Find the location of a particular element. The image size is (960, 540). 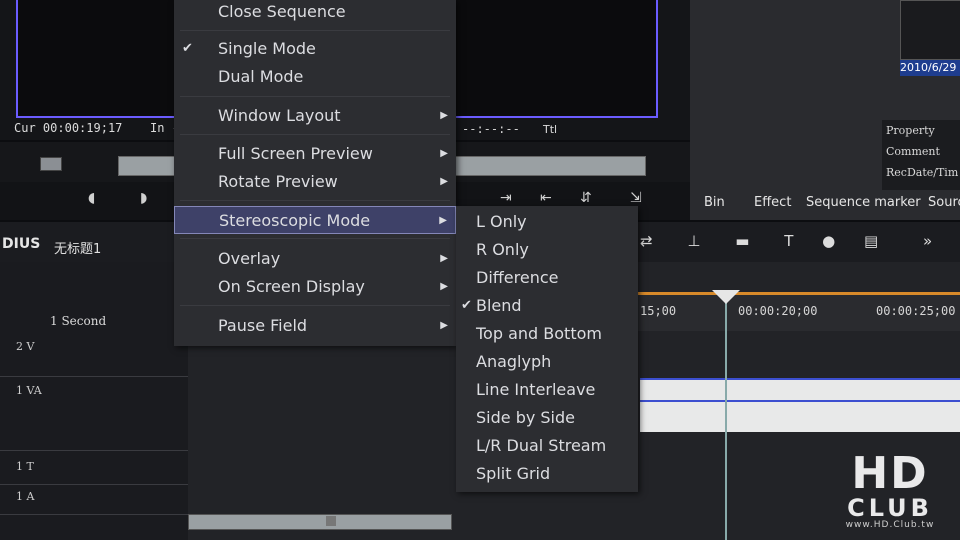

menu-item-label: Overlay is located at coordinates (249, 258).